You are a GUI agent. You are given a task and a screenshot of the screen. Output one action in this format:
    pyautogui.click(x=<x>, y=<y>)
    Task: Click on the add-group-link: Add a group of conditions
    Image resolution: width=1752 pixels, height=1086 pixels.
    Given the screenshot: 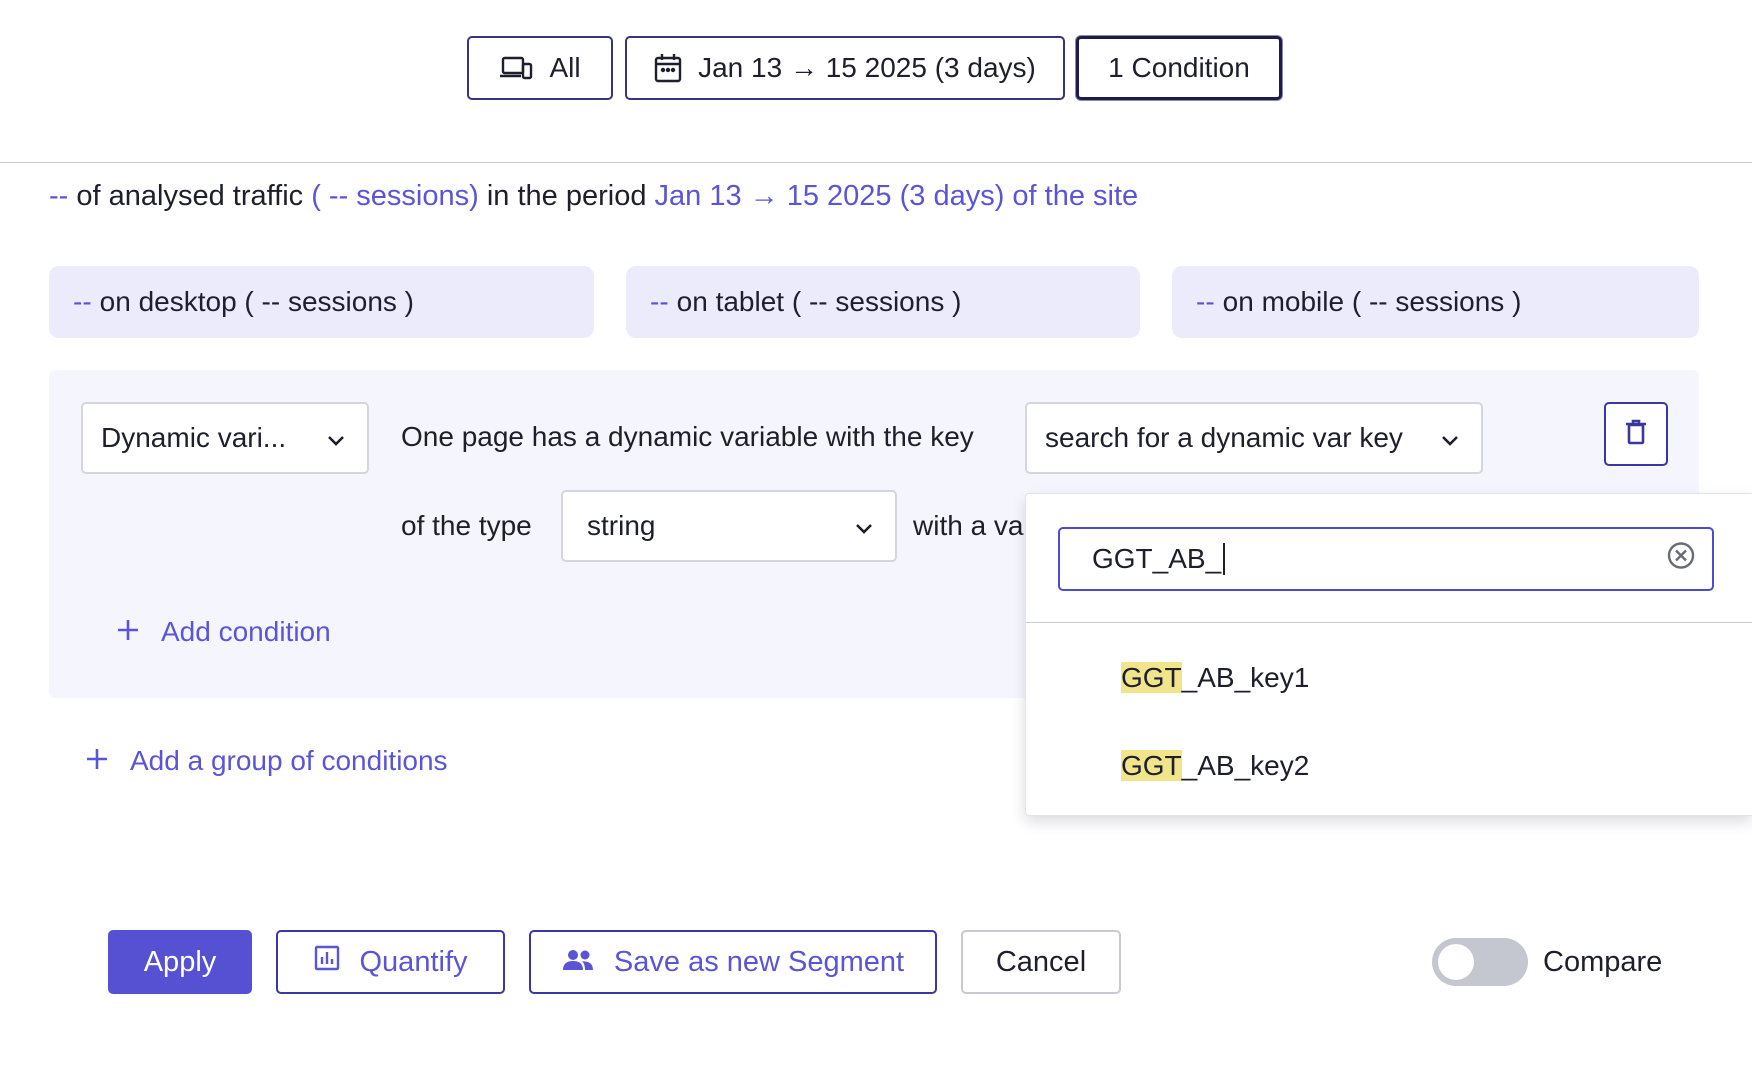 What is the action you would take?
    pyautogui.click(x=267, y=761)
    